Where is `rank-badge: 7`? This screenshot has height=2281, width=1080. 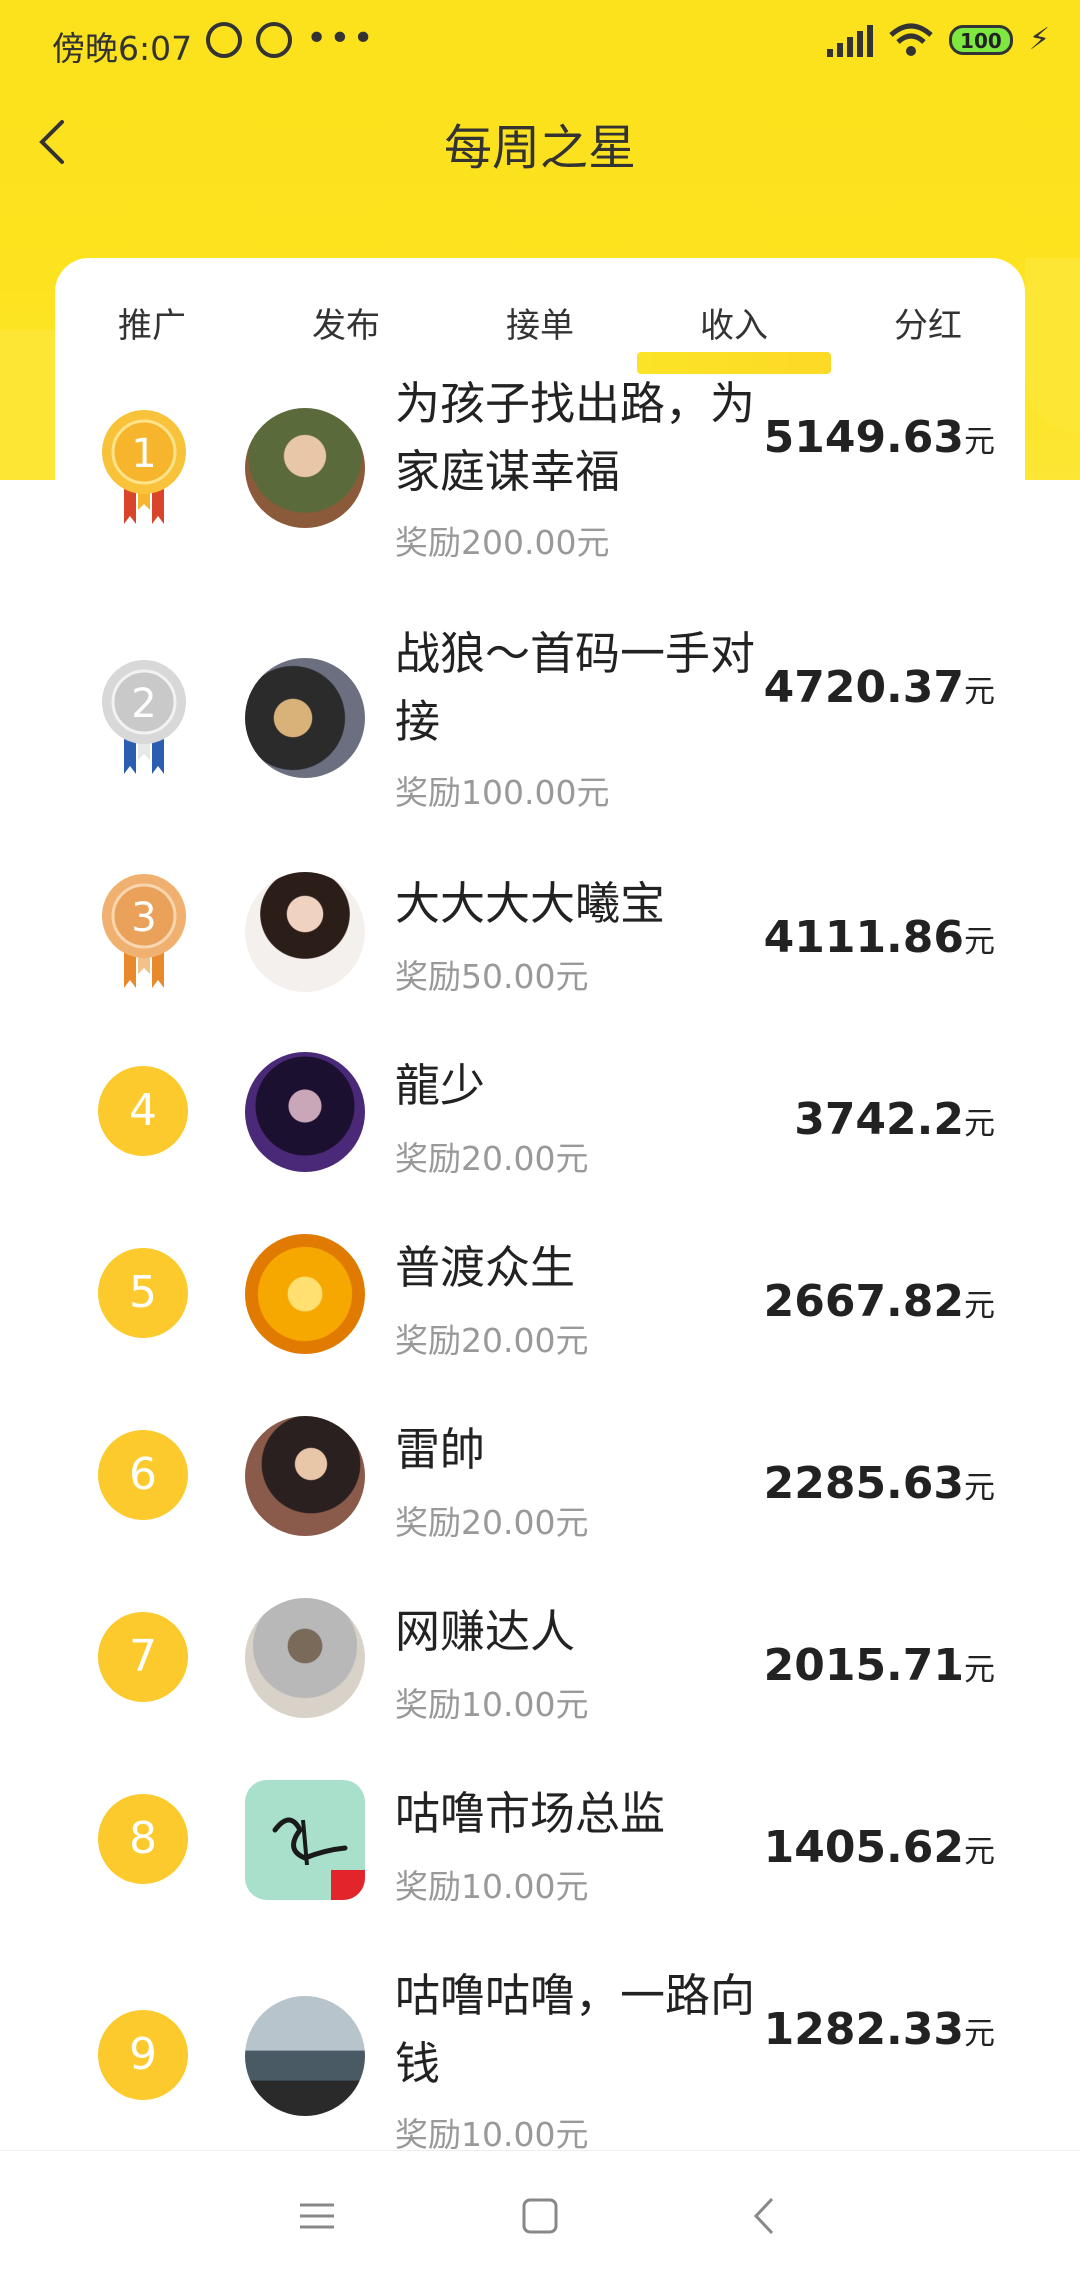 rank-badge: 7 is located at coordinates (143, 1657).